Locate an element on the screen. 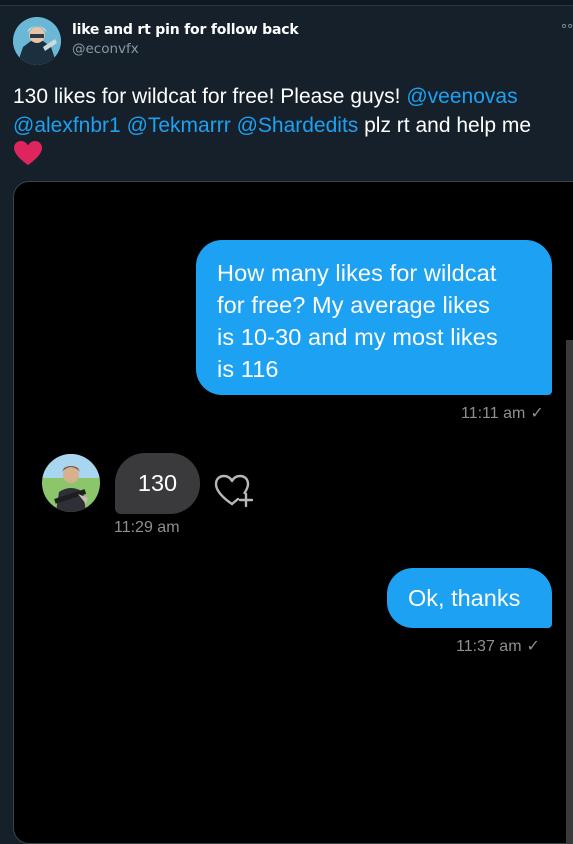  message-text: 130 is located at coordinates (157, 483).